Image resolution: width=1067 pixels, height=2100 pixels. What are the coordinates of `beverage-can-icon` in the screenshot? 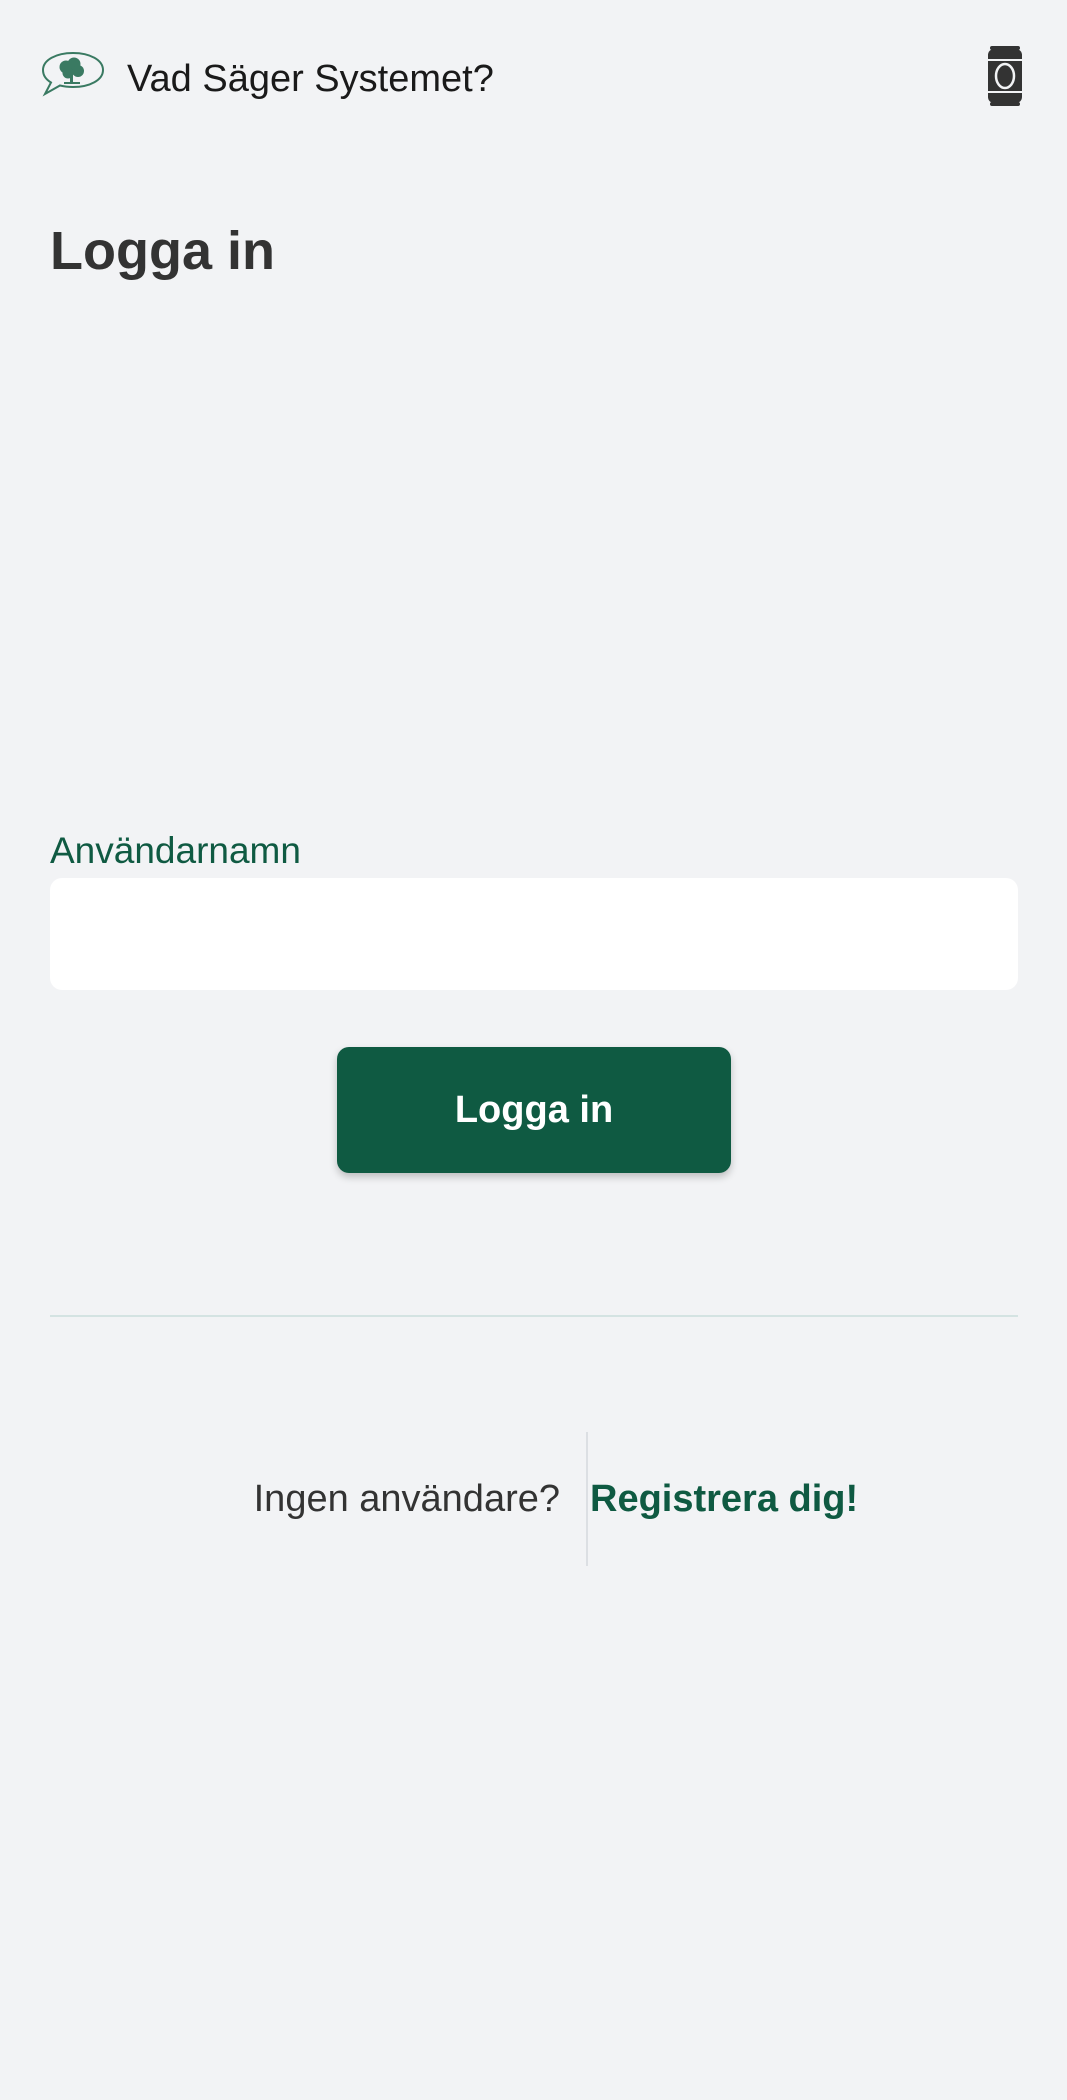 It's located at (1005, 76).